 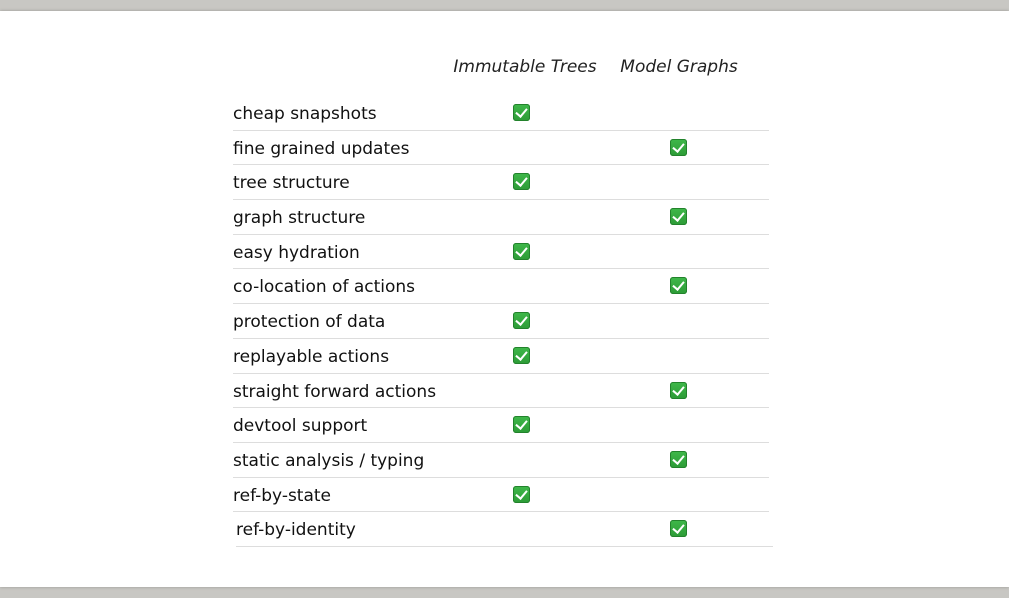 I want to click on feature-label: devtool support, so click(x=300, y=426).